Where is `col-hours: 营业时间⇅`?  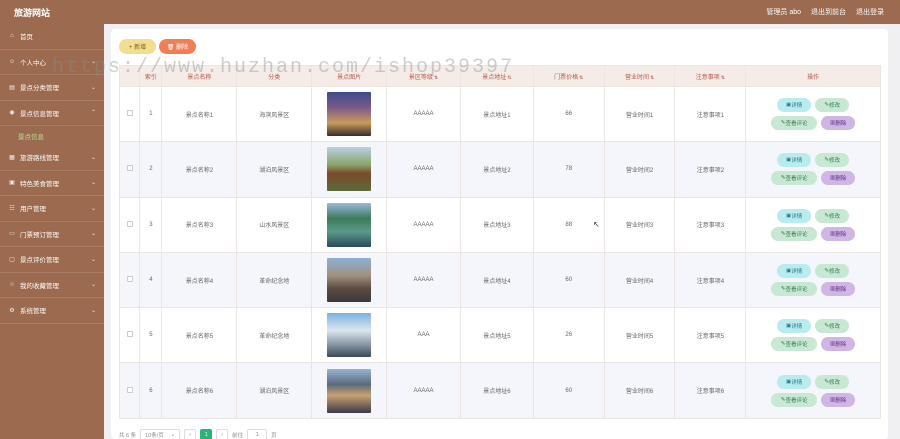 col-hours: 营业时间⇅ is located at coordinates (639, 76).